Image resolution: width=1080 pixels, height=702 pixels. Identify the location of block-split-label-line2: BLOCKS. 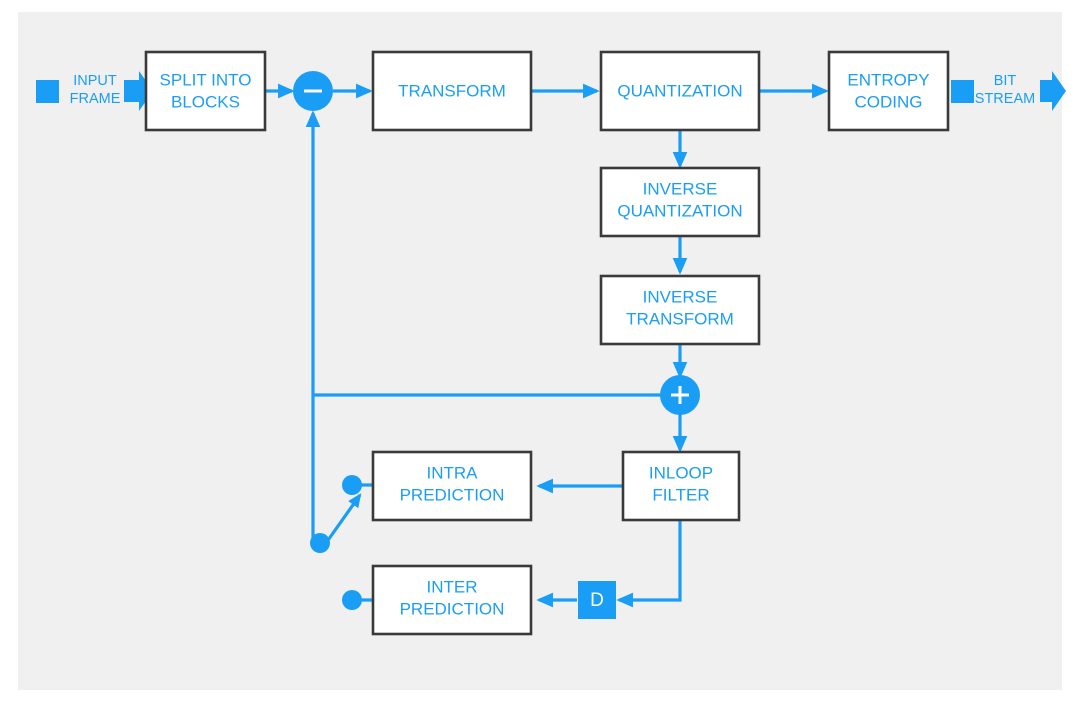
(205, 101).